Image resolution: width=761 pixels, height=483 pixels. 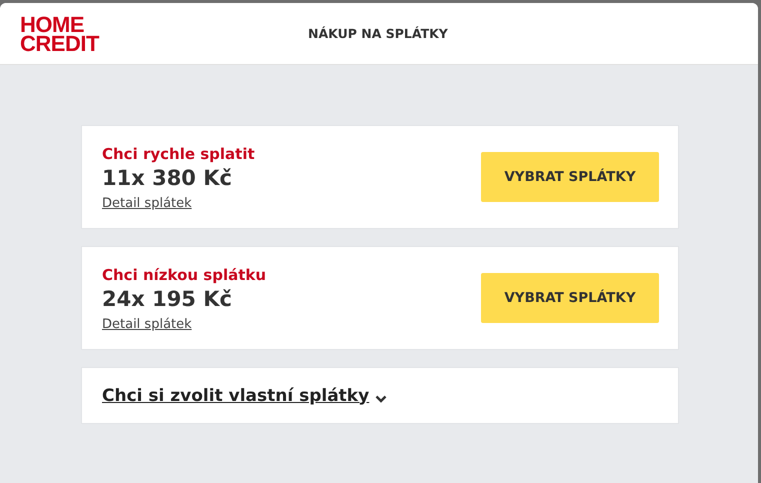 What do you see at coordinates (184, 274) in the screenshot?
I see `offer-heading: Chci nízkou splátku` at bounding box center [184, 274].